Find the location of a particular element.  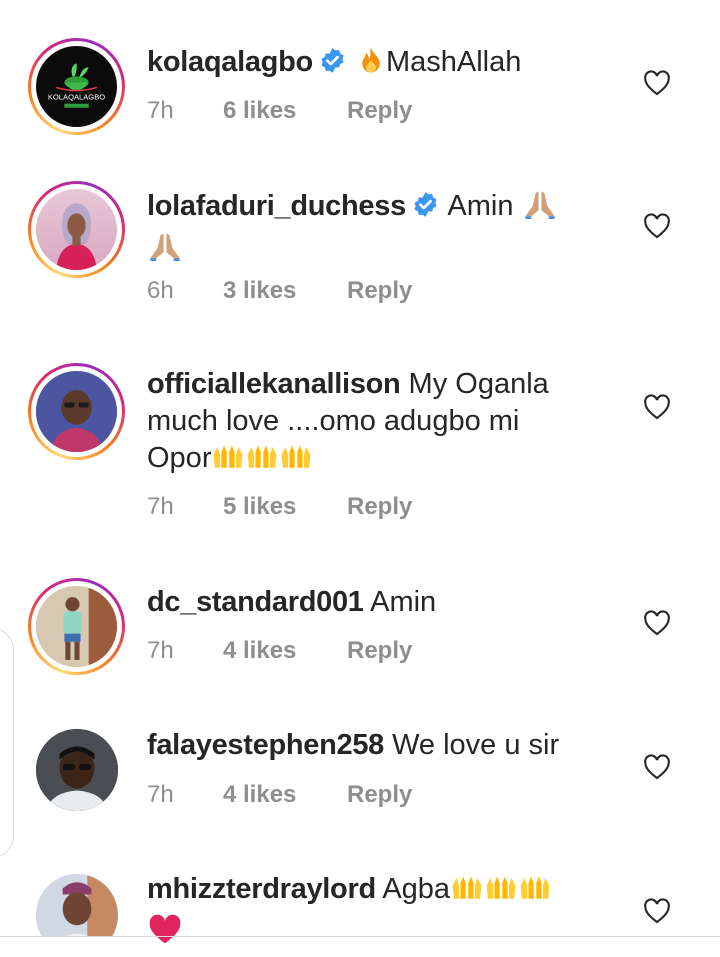

kolaqalagbo-logo: KOLAQALAGBO is located at coordinates (76, 85).